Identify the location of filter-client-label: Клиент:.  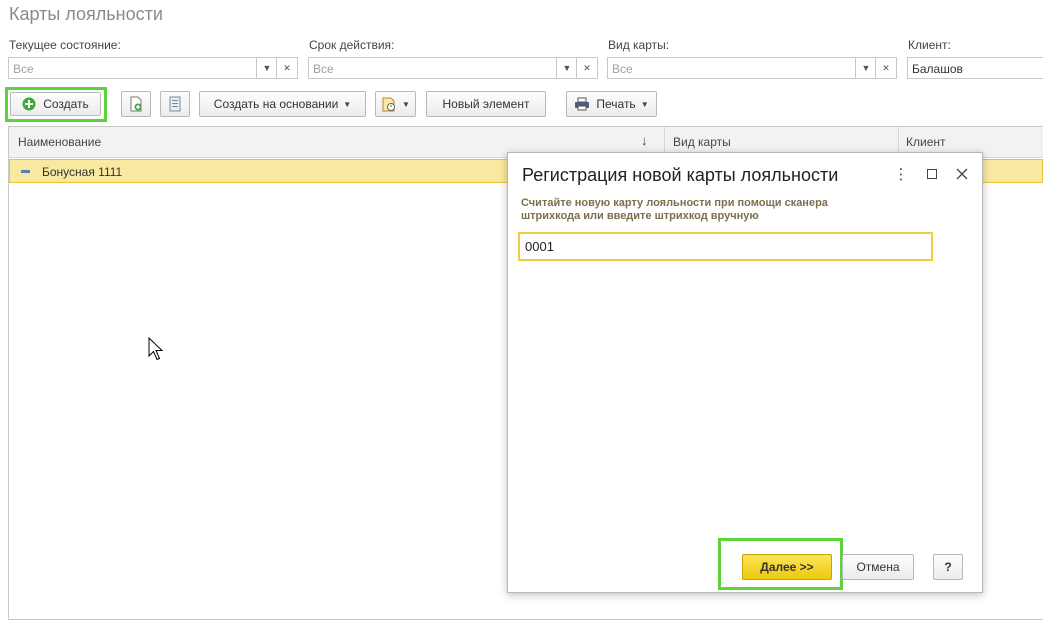
(929, 45).